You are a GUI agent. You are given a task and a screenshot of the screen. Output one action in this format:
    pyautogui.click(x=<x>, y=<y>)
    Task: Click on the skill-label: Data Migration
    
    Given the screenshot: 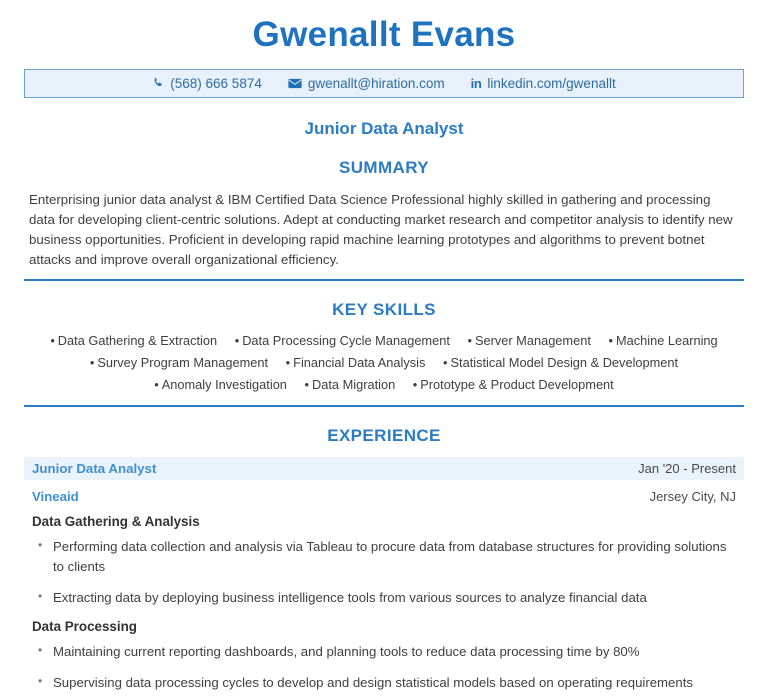 What is the action you would take?
    pyautogui.click(x=353, y=385)
    